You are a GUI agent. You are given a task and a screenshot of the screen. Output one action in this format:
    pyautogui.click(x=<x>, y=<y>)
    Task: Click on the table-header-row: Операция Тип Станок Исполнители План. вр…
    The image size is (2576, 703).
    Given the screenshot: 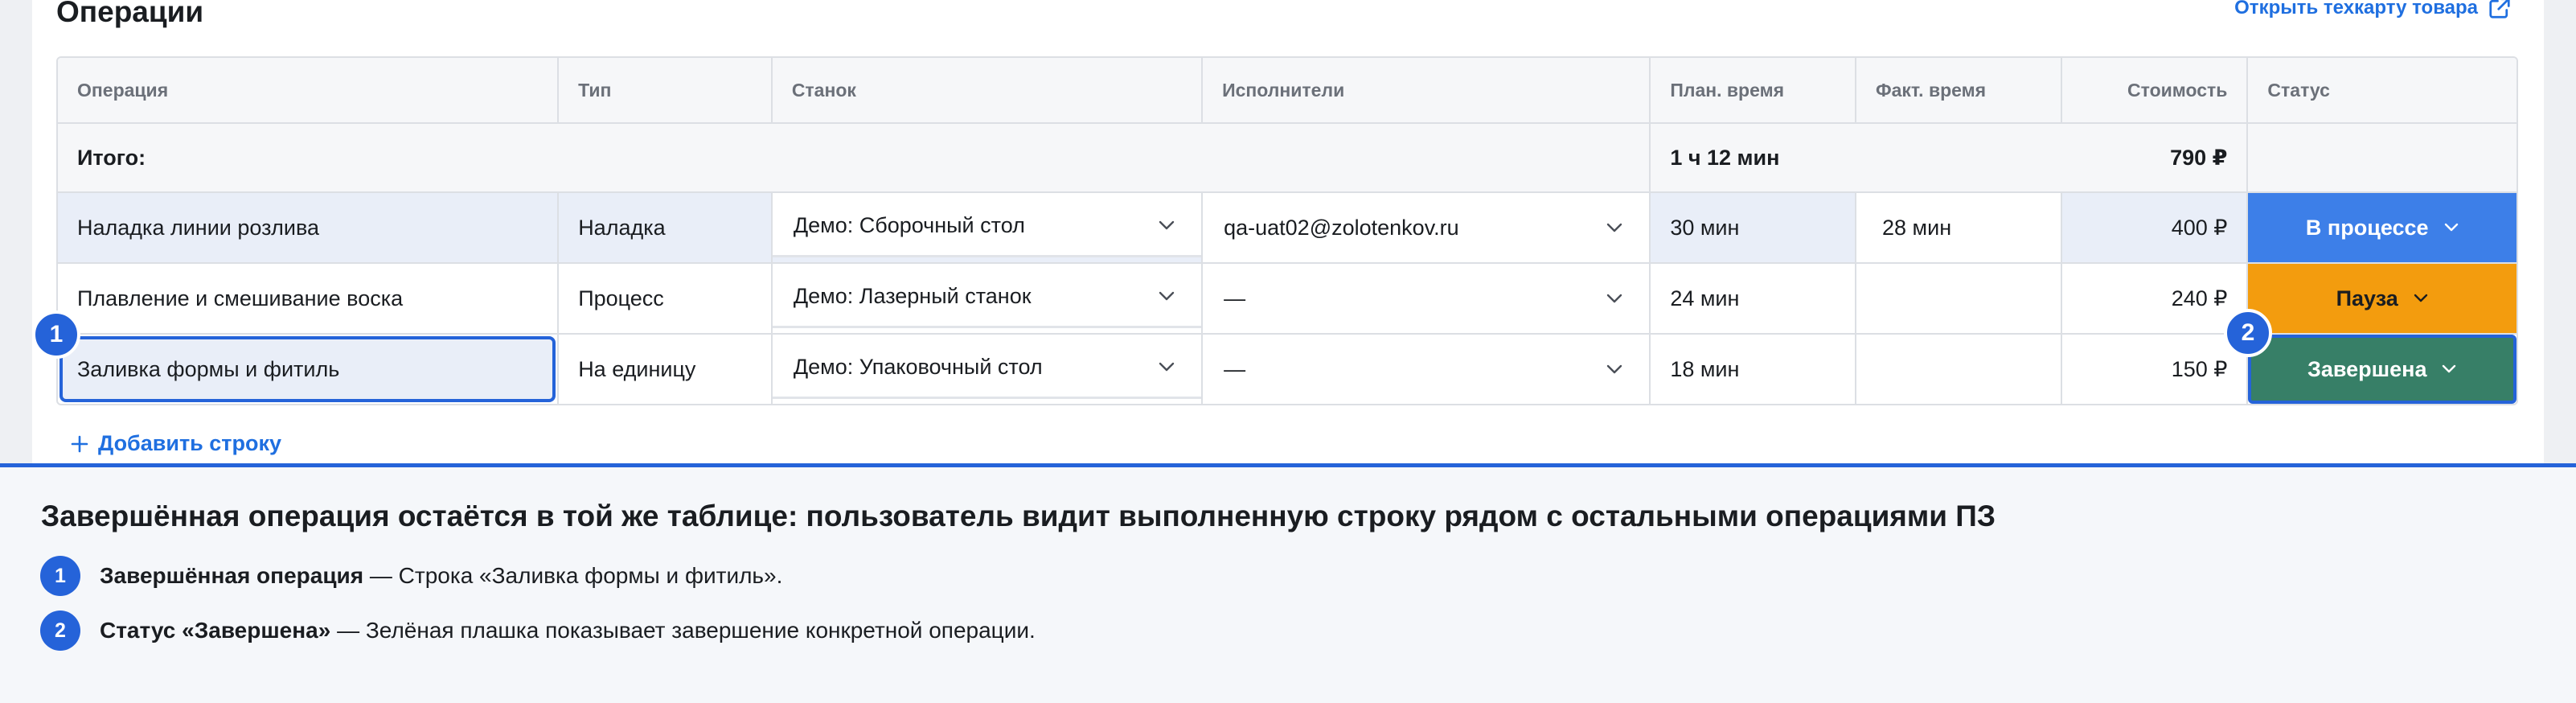 What is the action you would take?
    pyautogui.click(x=1287, y=90)
    